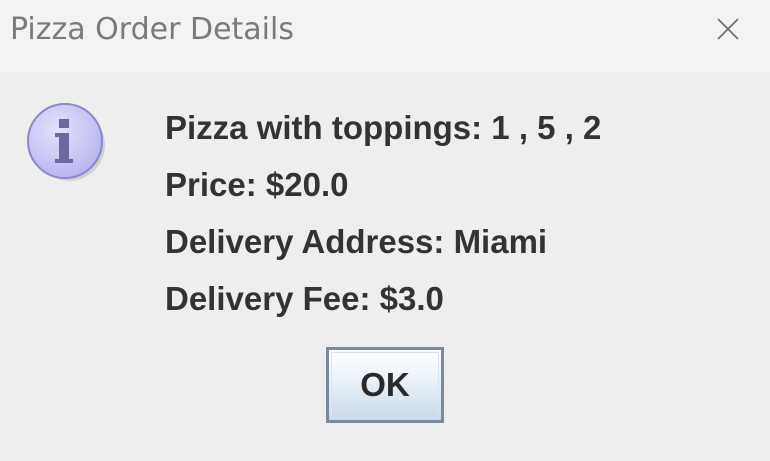 This screenshot has width=770, height=461. I want to click on ok-button: OK, so click(385, 385).